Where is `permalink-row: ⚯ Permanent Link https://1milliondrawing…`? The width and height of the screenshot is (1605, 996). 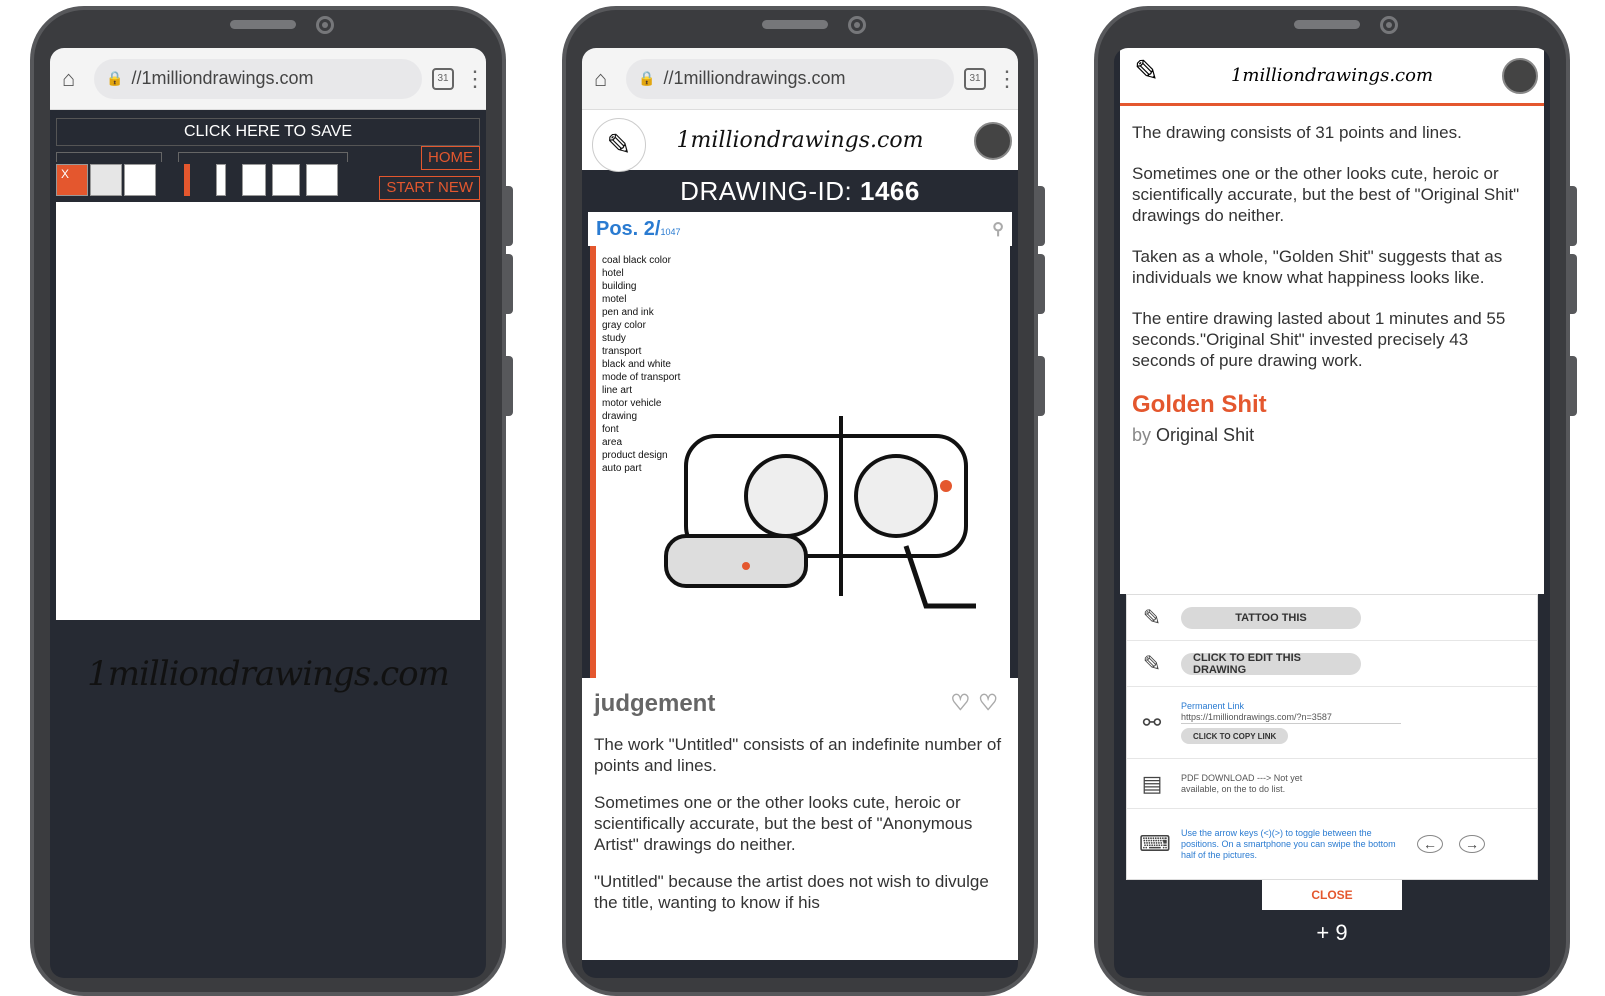
permalink-row: ⚯ Permanent Link https://1milliondrawing… is located at coordinates (1332, 723).